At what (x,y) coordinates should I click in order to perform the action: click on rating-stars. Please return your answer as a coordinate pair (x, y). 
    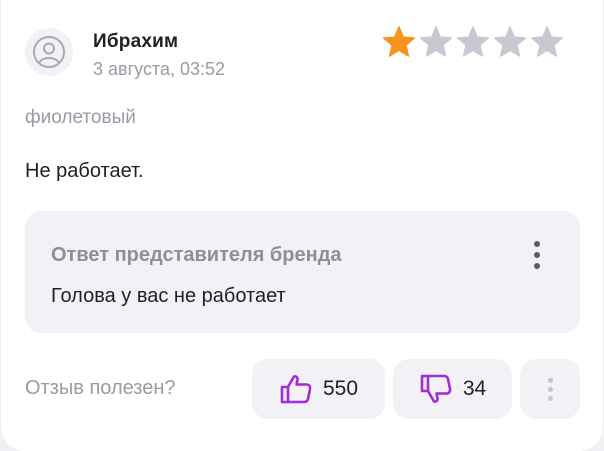
    Looking at the image, I should click on (473, 42).